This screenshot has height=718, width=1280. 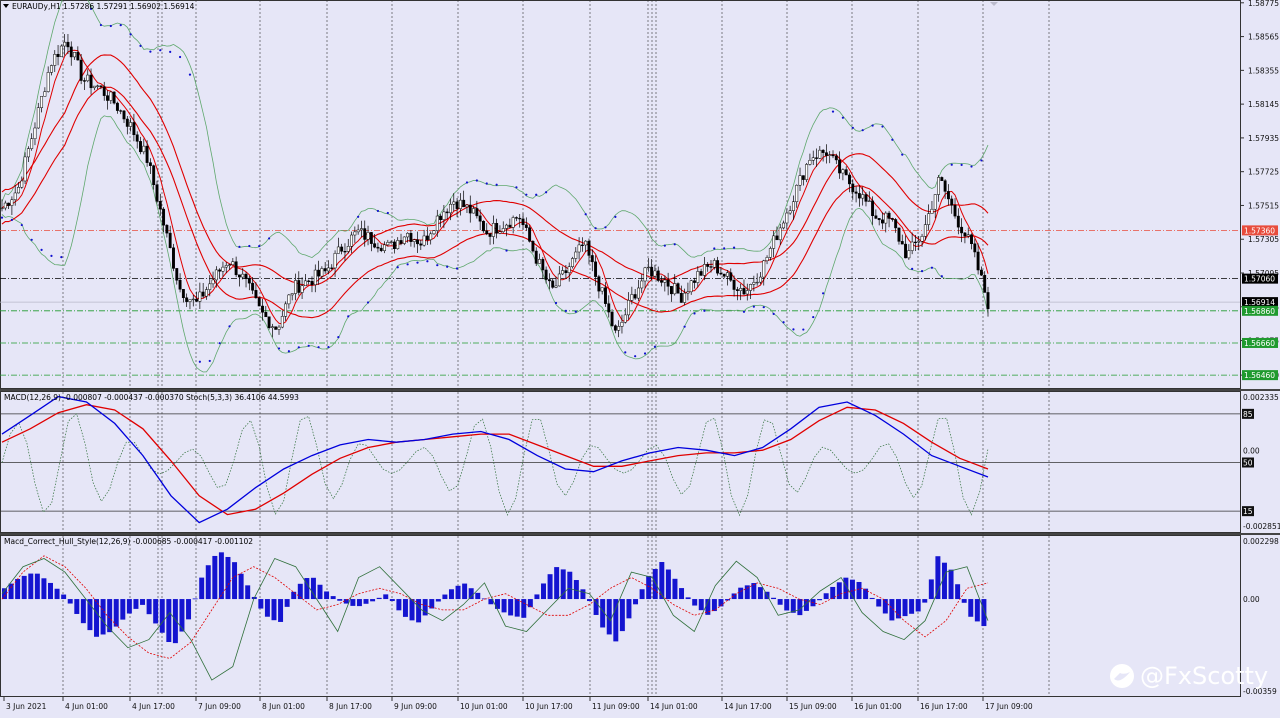 What do you see at coordinates (1259, 311) in the screenshot?
I see `price-level-label: 1.56860` at bounding box center [1259, 311].